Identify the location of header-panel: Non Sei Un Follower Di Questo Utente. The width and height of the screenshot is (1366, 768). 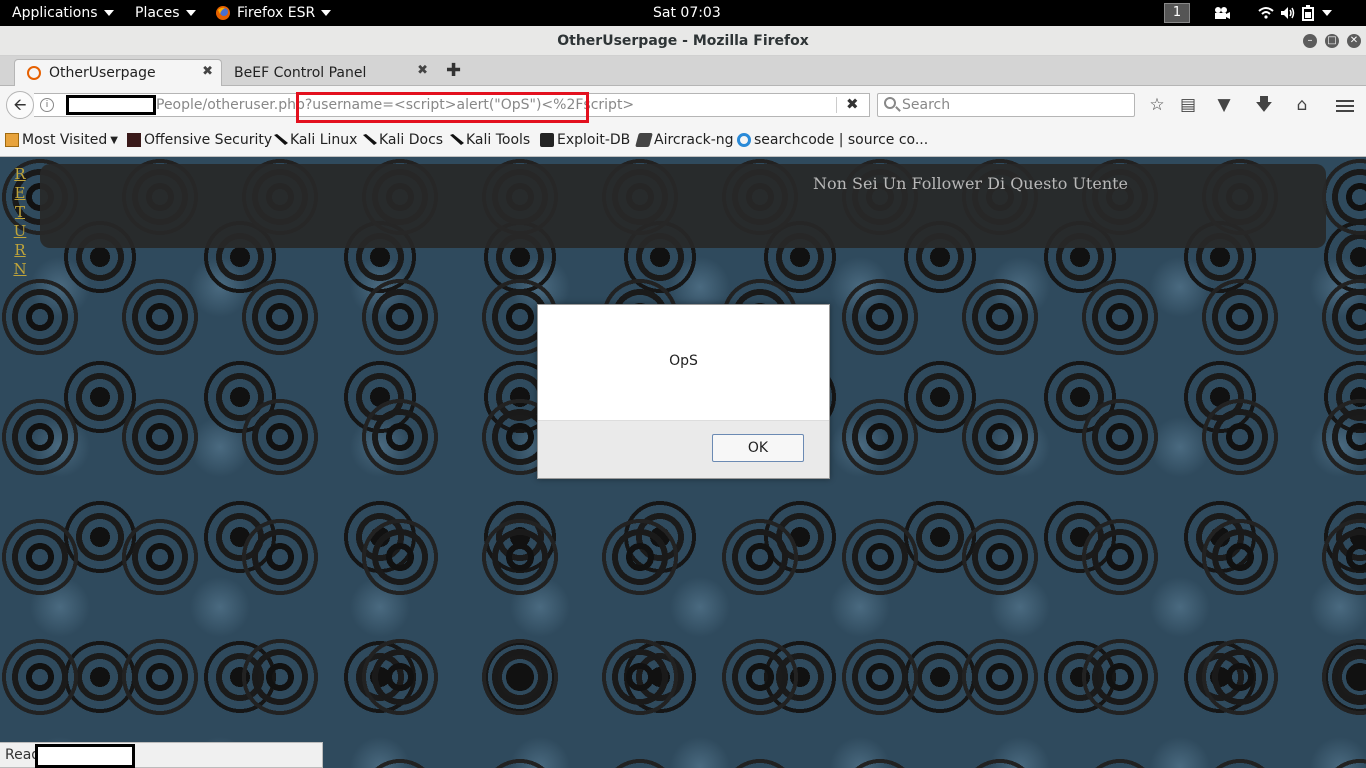
(683, 206).